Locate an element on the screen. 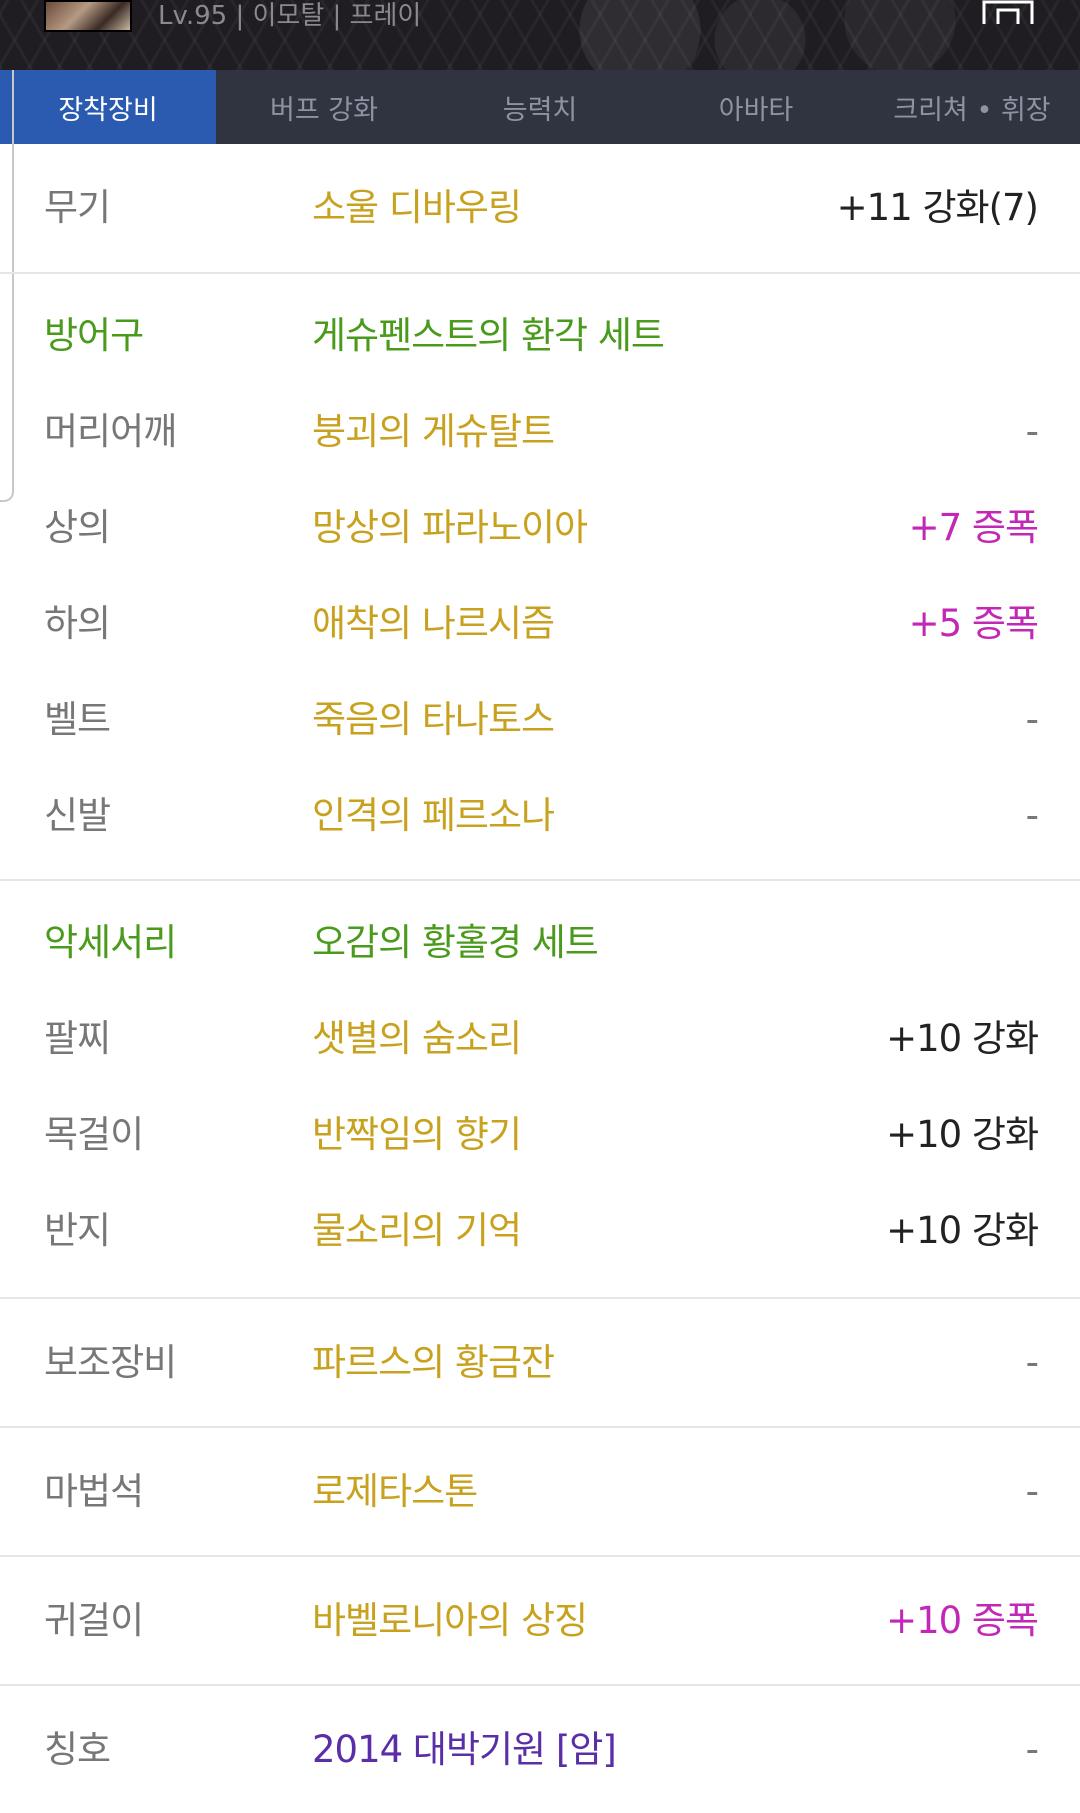 Image resolution: width=1080 pixels, height=1813 pixels. slot-label: 반지 is located at coordinates (77, 1230).